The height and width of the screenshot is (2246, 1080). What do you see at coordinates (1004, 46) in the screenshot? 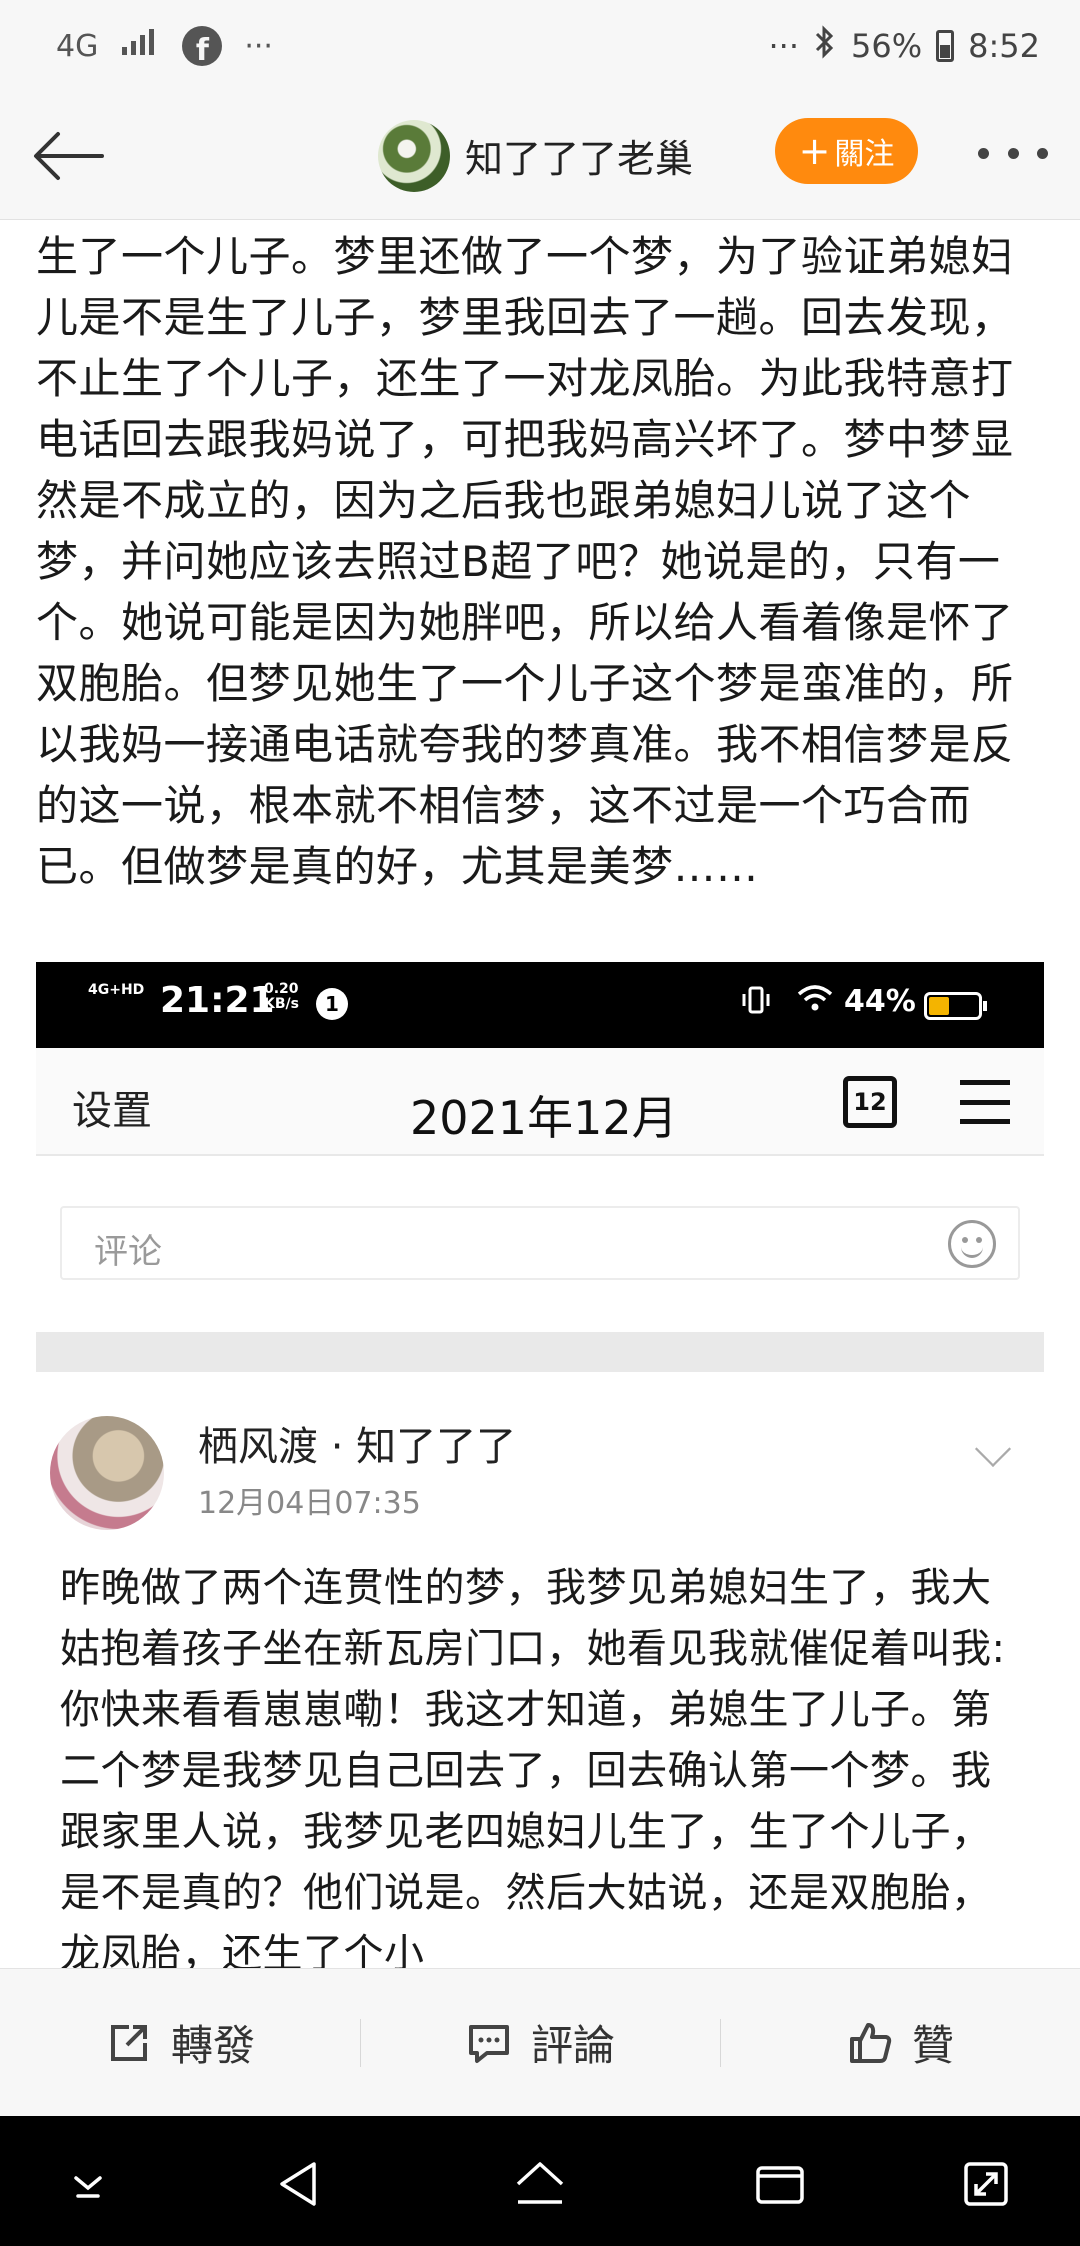
I see `clock: 8:52` at bounding box center [1004, 46].